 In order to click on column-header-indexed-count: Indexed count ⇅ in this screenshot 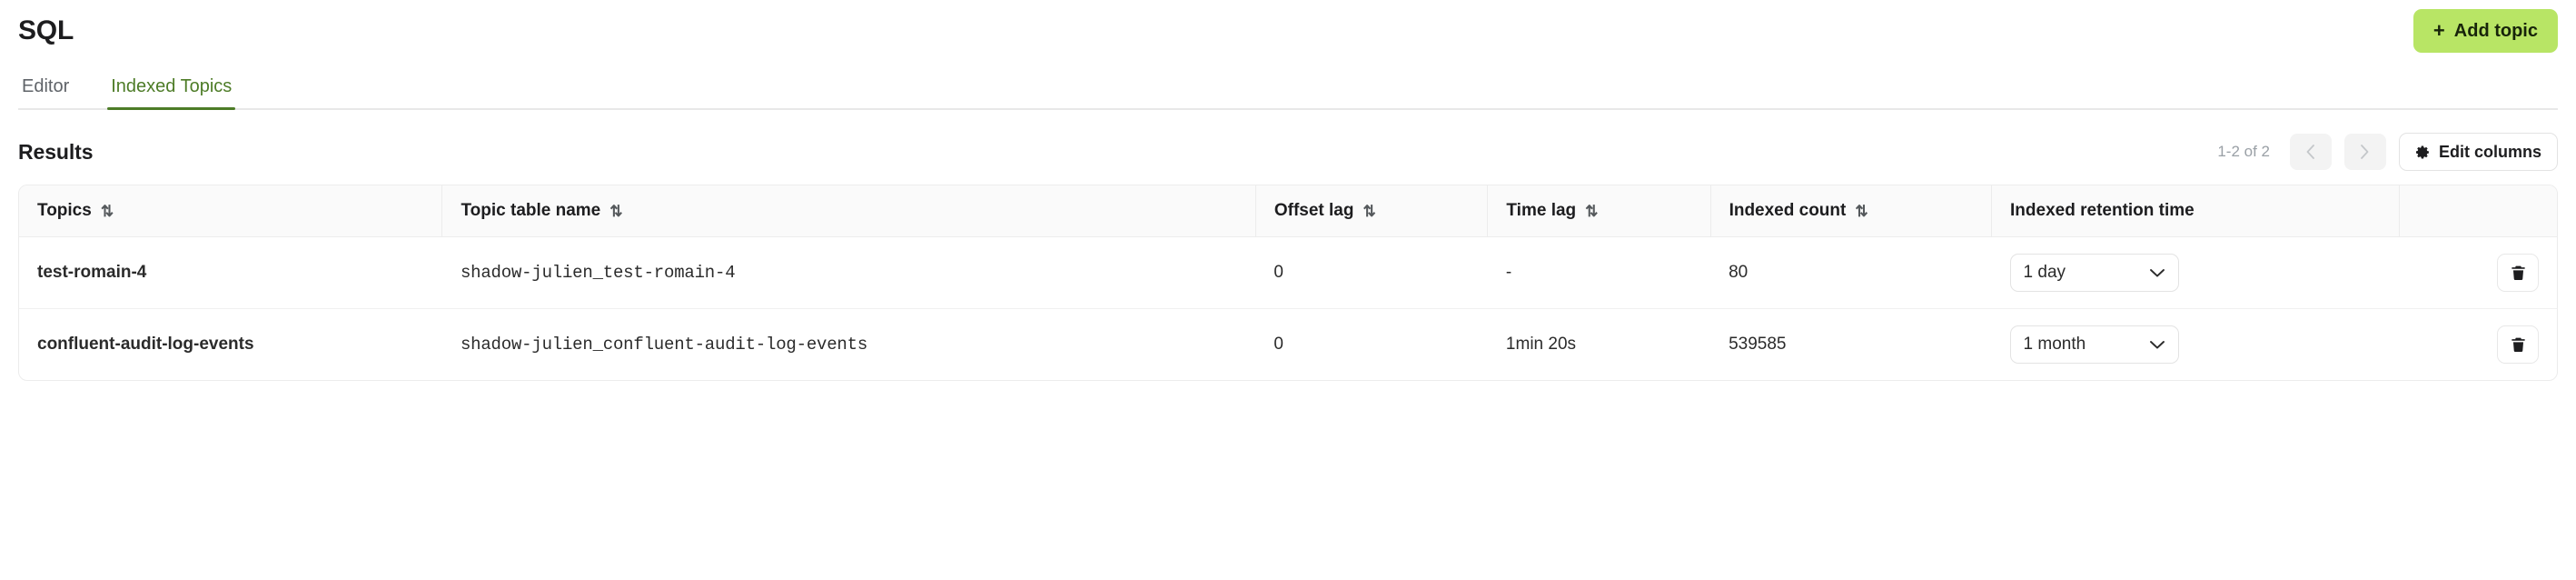, I will do `click(1851, 211)`.